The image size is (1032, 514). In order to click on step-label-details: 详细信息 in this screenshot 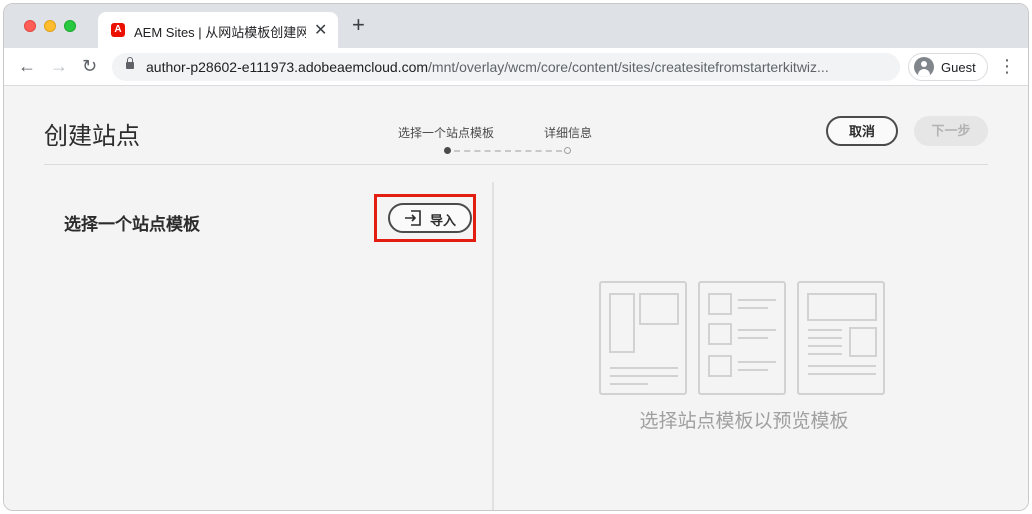, I will do `click(568, 133)`.